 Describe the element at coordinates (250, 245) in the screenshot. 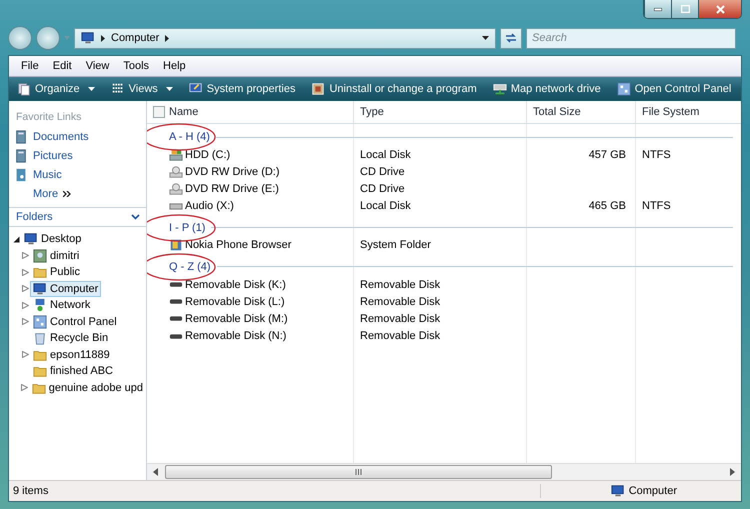

I see `file-name: Nokia Phone Browser` at that location.